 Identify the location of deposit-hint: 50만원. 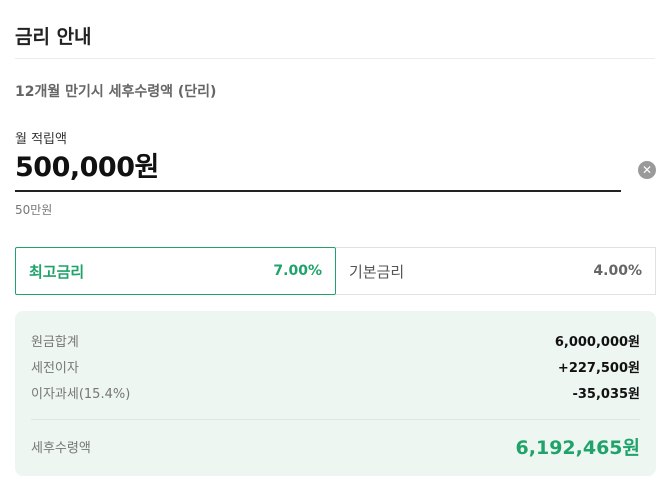
(34, 210).